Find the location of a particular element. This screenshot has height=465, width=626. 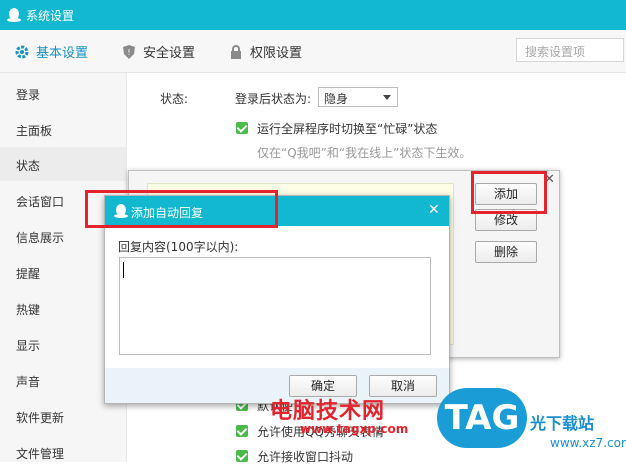

option-label-3: 允许接收窗口抖动 is located at coordinates (305, 457).